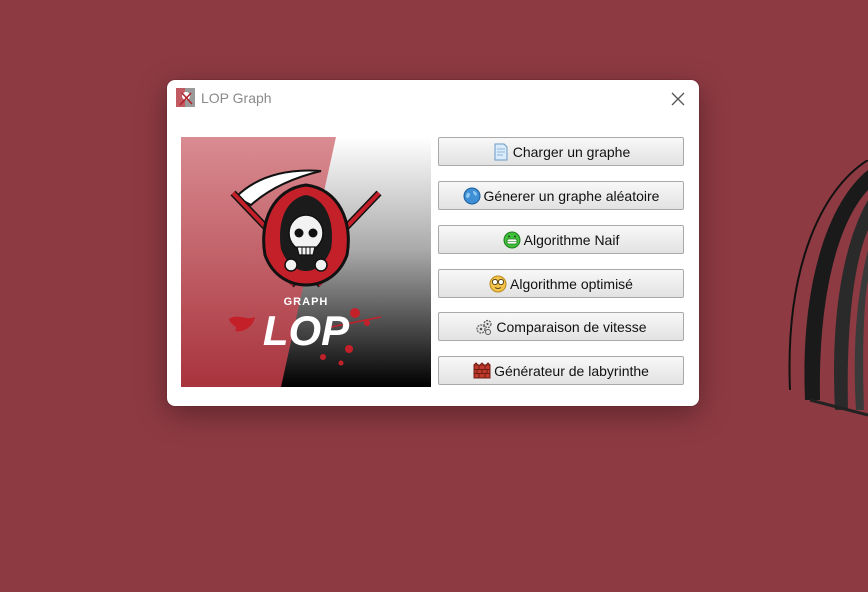 This screenshot has width=868, height=592. Describe the element at coordinates (306, 262) in the screenshot. I see `lop-graph-logo: GRAPH LOP` at that location.